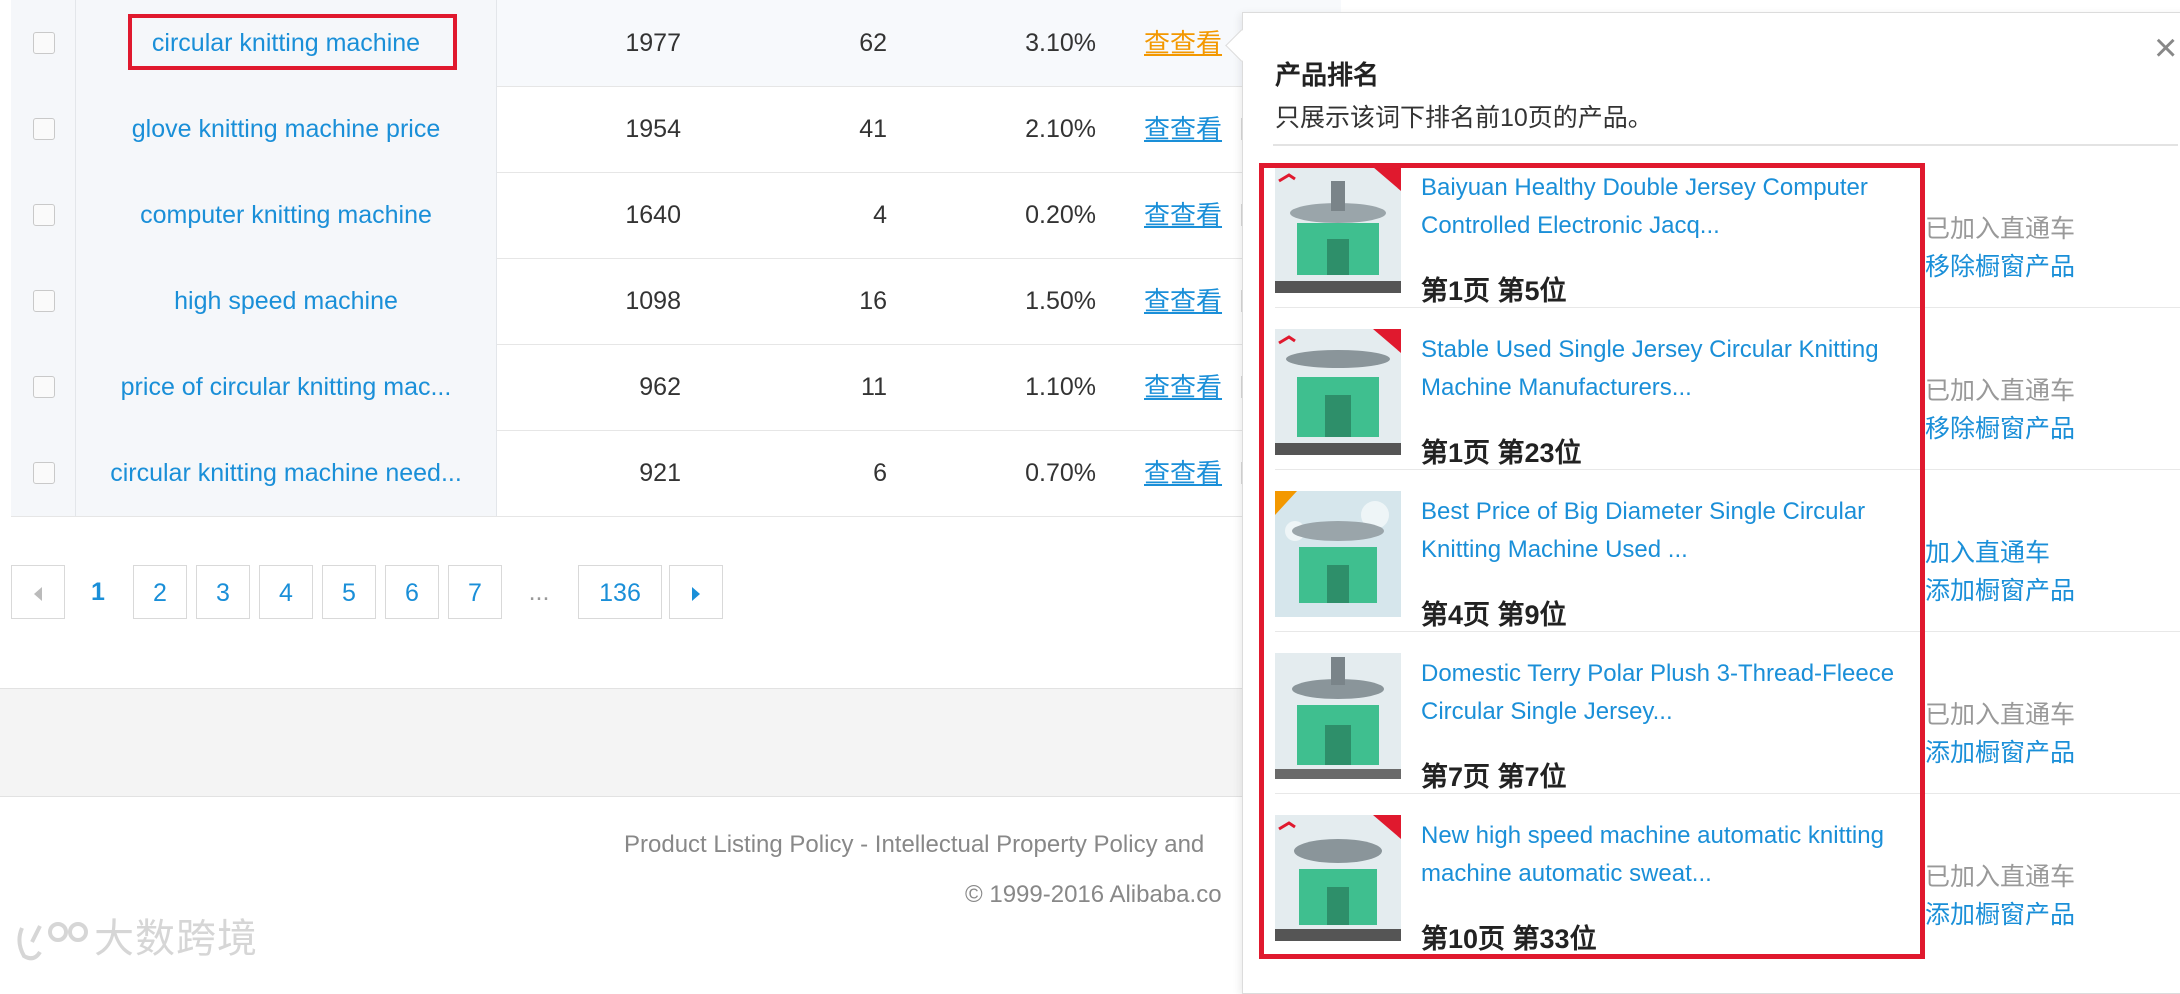 The height and width of the screenshot is (994, 2180). I want to click on next-page-button, so click(696, 592).